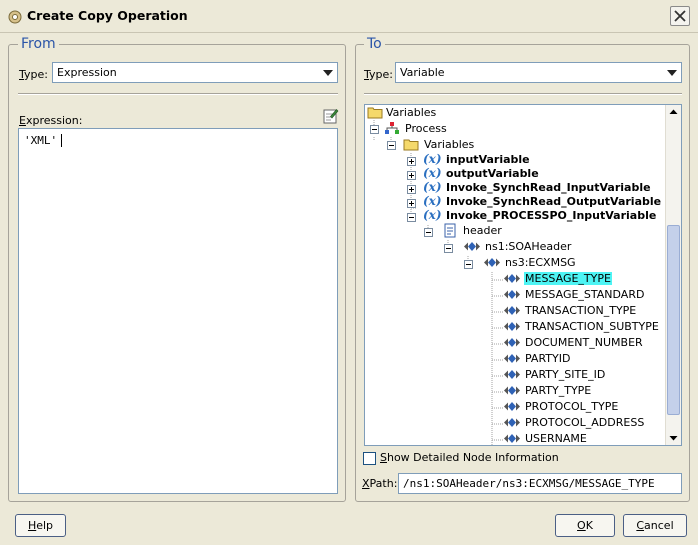 The height and width of the screenshot is (545, 698). Describe the element at coordinates (492, 173) in the screenshot. I see `tree-node-label: outputVariable` at that location.